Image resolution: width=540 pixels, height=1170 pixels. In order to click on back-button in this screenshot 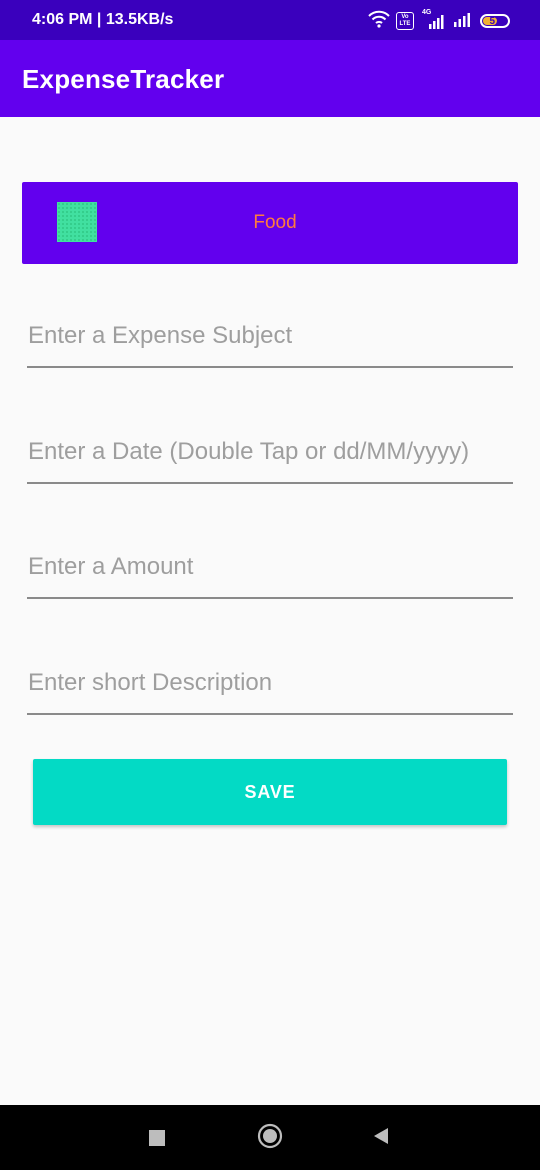, I will do `click(381, 1138)`.